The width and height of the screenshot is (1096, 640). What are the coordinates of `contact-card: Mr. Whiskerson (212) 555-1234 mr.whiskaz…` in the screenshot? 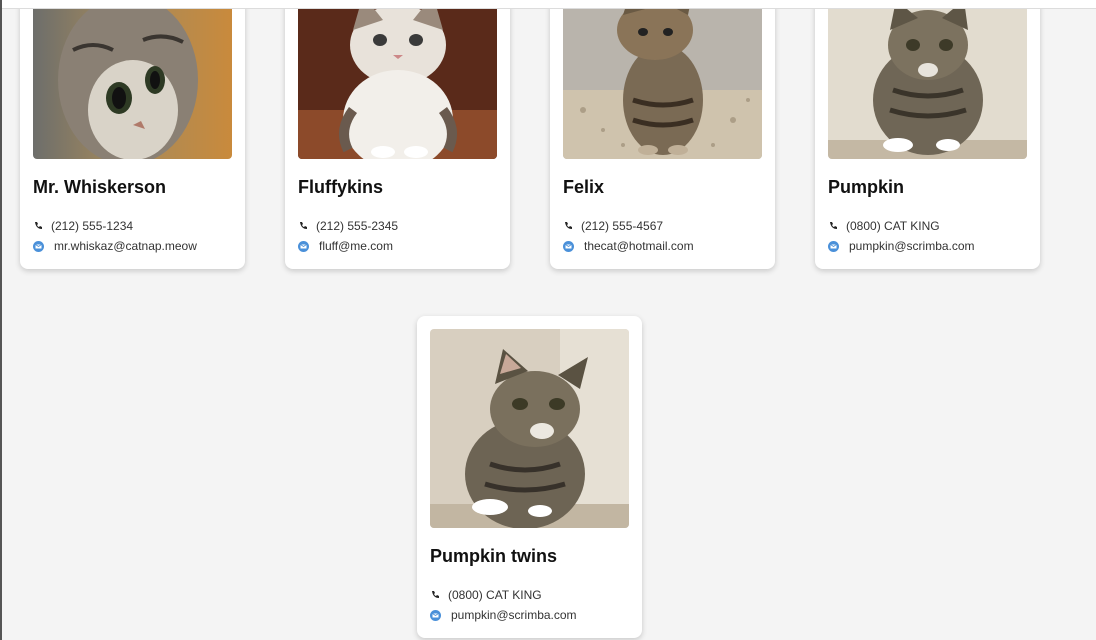 It's located at (132, 134).